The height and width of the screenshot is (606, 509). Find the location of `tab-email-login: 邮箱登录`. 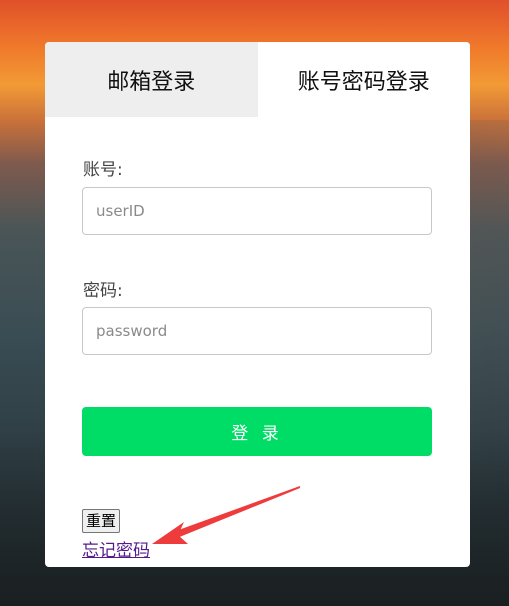

tab-email-login: 邮箱登录 is located at coordinates (151, 79).